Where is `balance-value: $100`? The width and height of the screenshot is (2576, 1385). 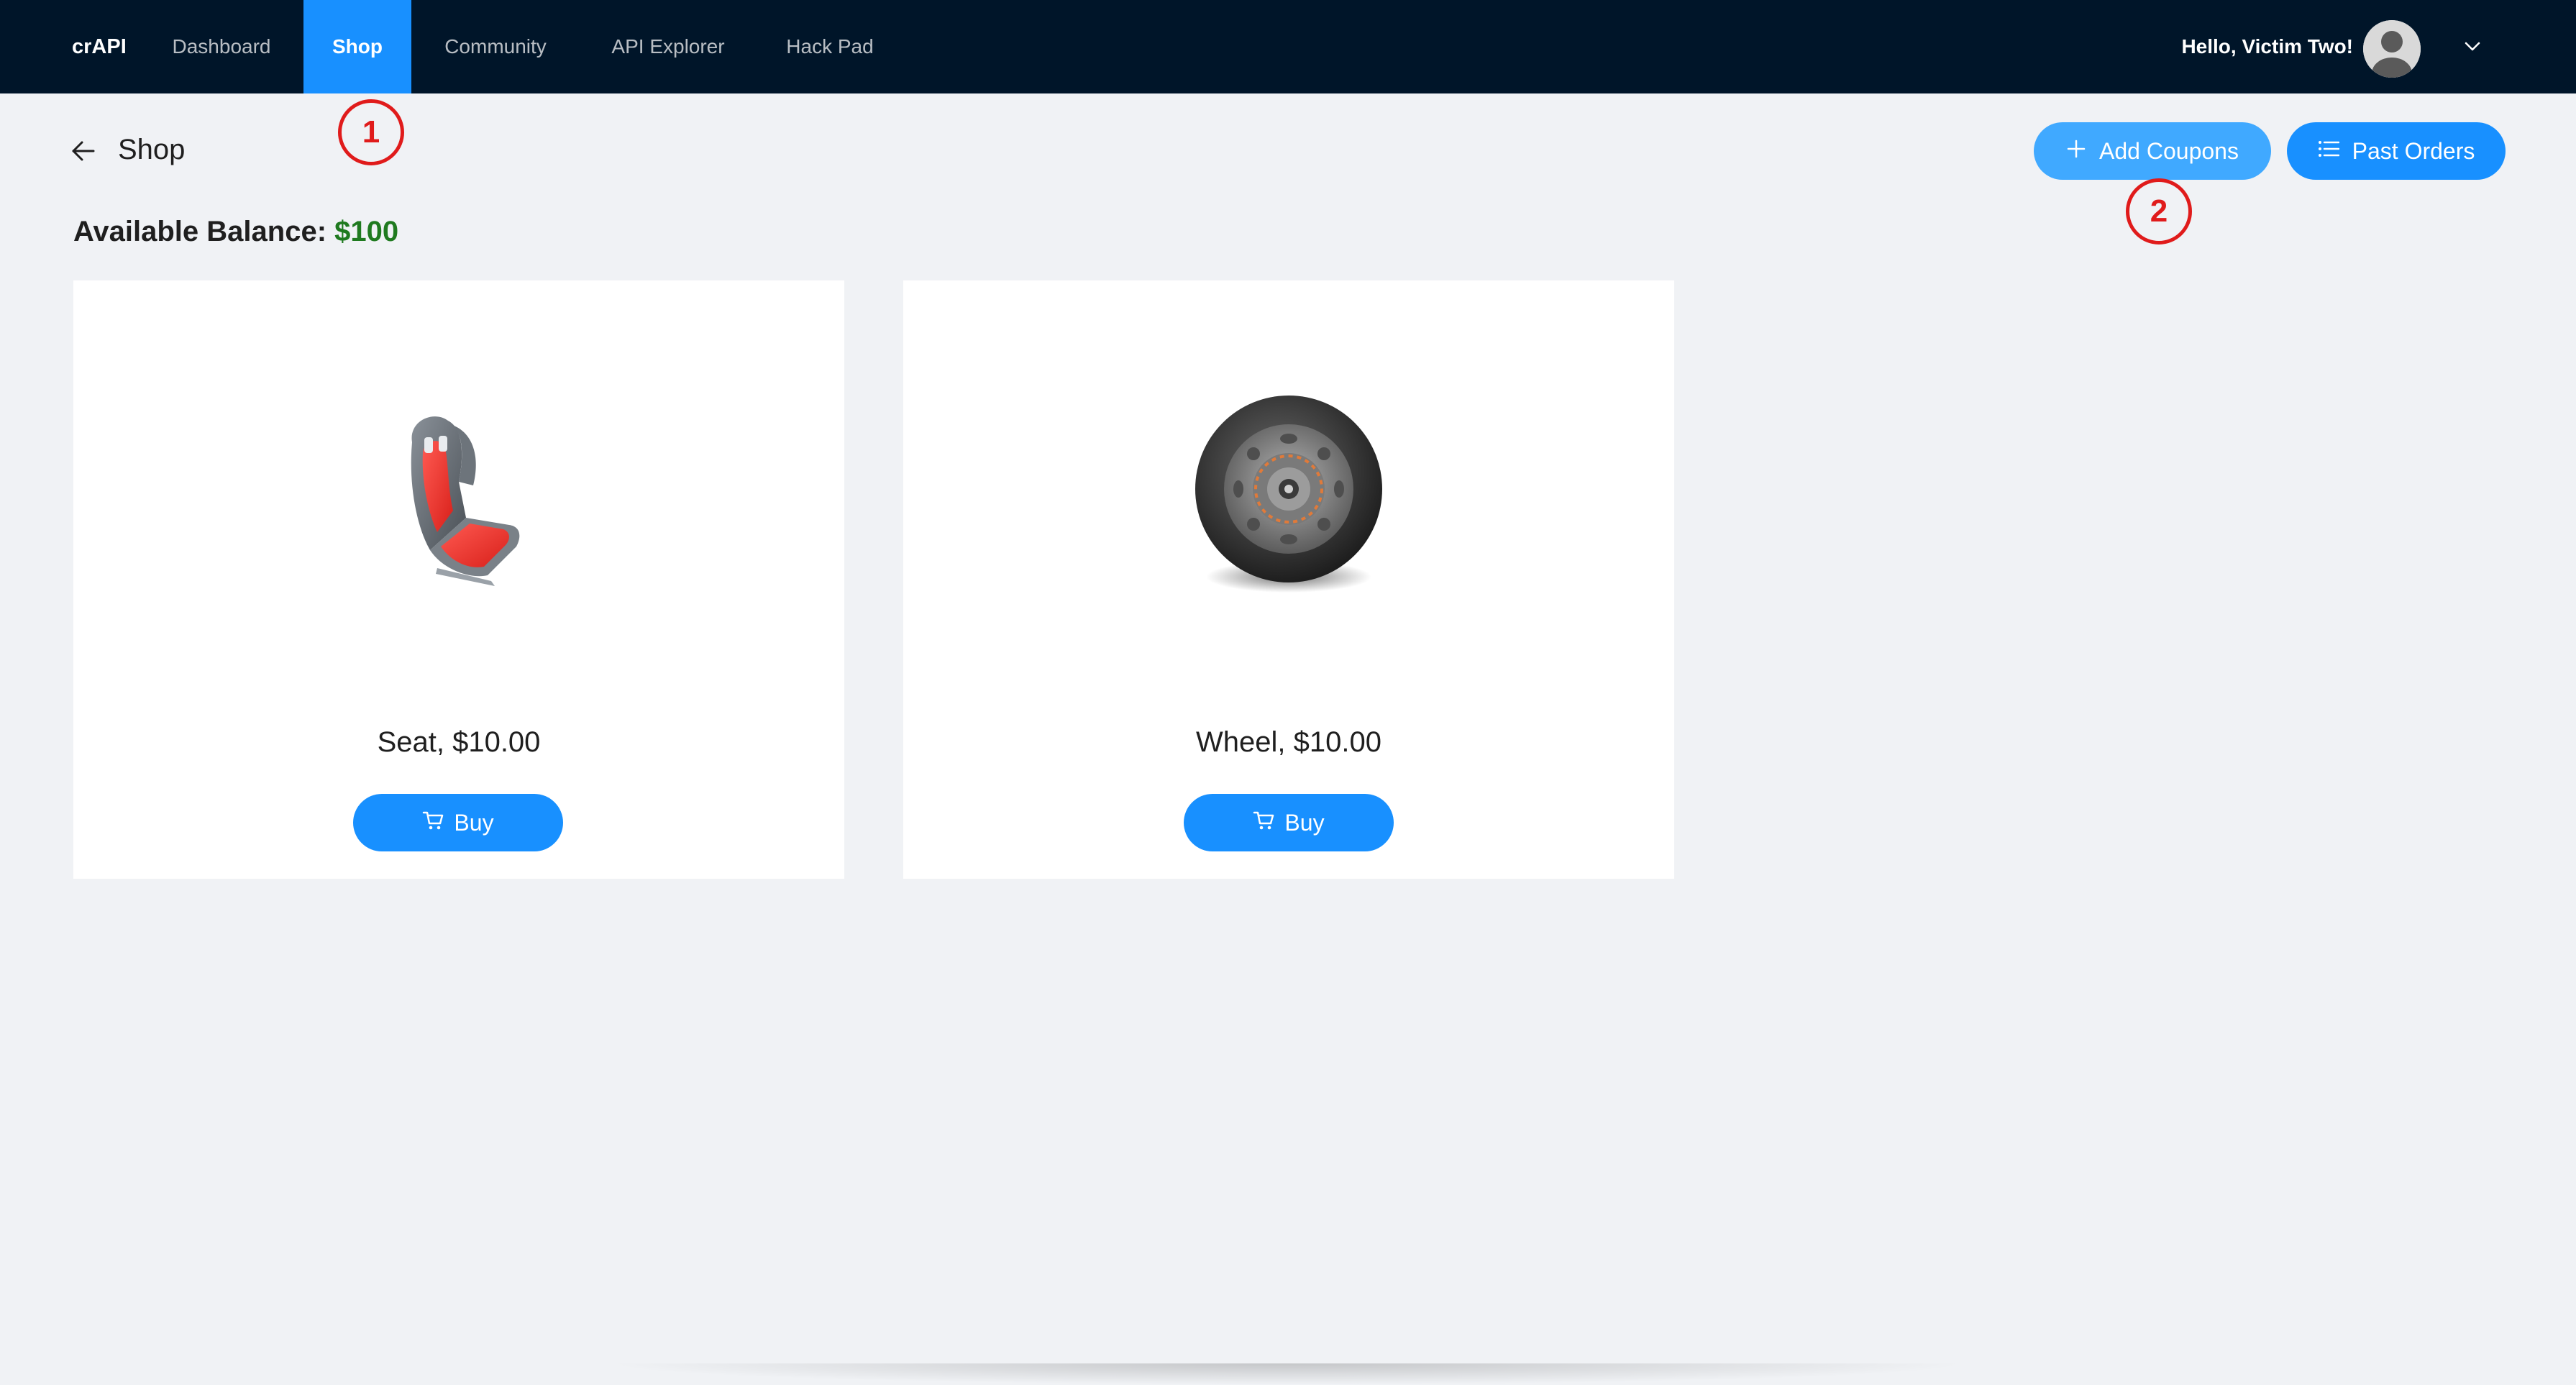
balance-value: $100 is located at coordinates (366, 231).